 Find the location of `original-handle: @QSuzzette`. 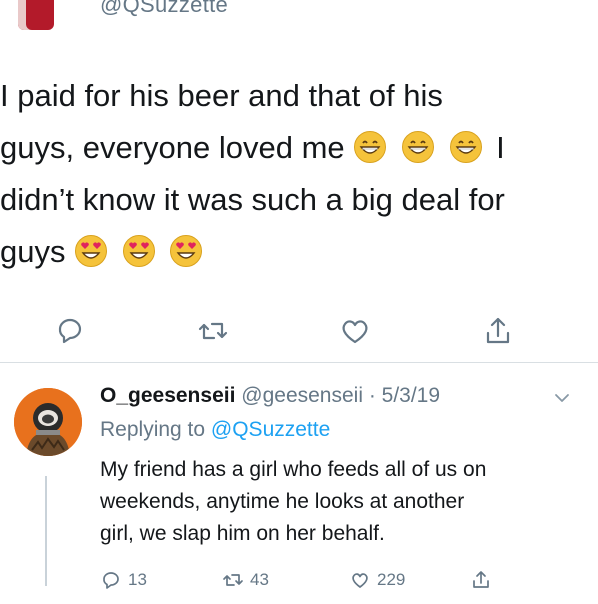

original-handle: @QSuzzette is located at coordinates (164, 9).